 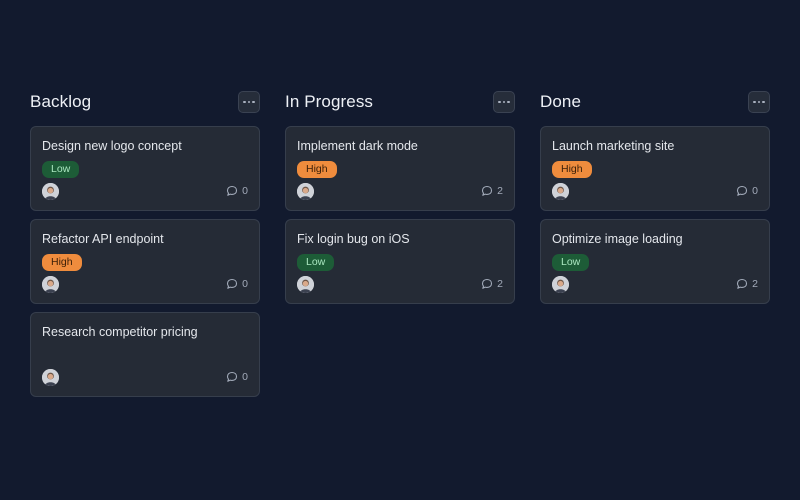 I want to click on card-title: Refactor API endpoint, so click(x=103, y=239).